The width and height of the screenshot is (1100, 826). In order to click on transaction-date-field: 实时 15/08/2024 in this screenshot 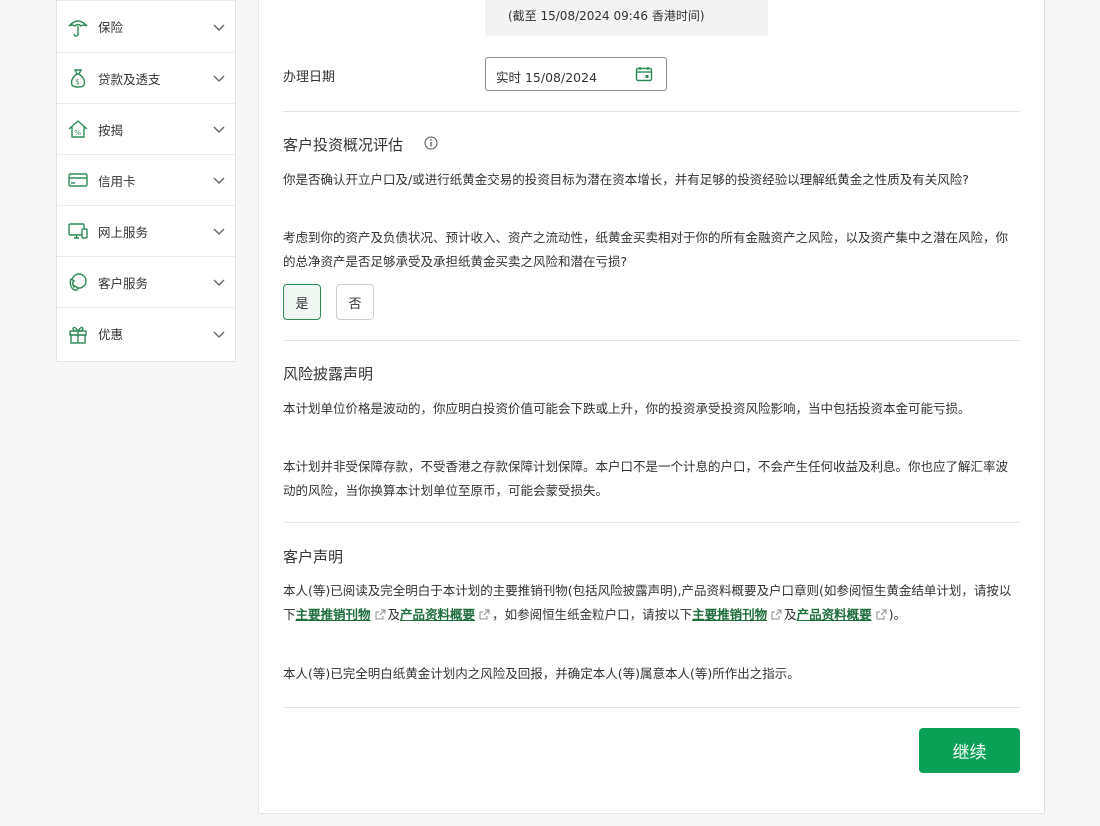, I will do `click(576, 74)`.